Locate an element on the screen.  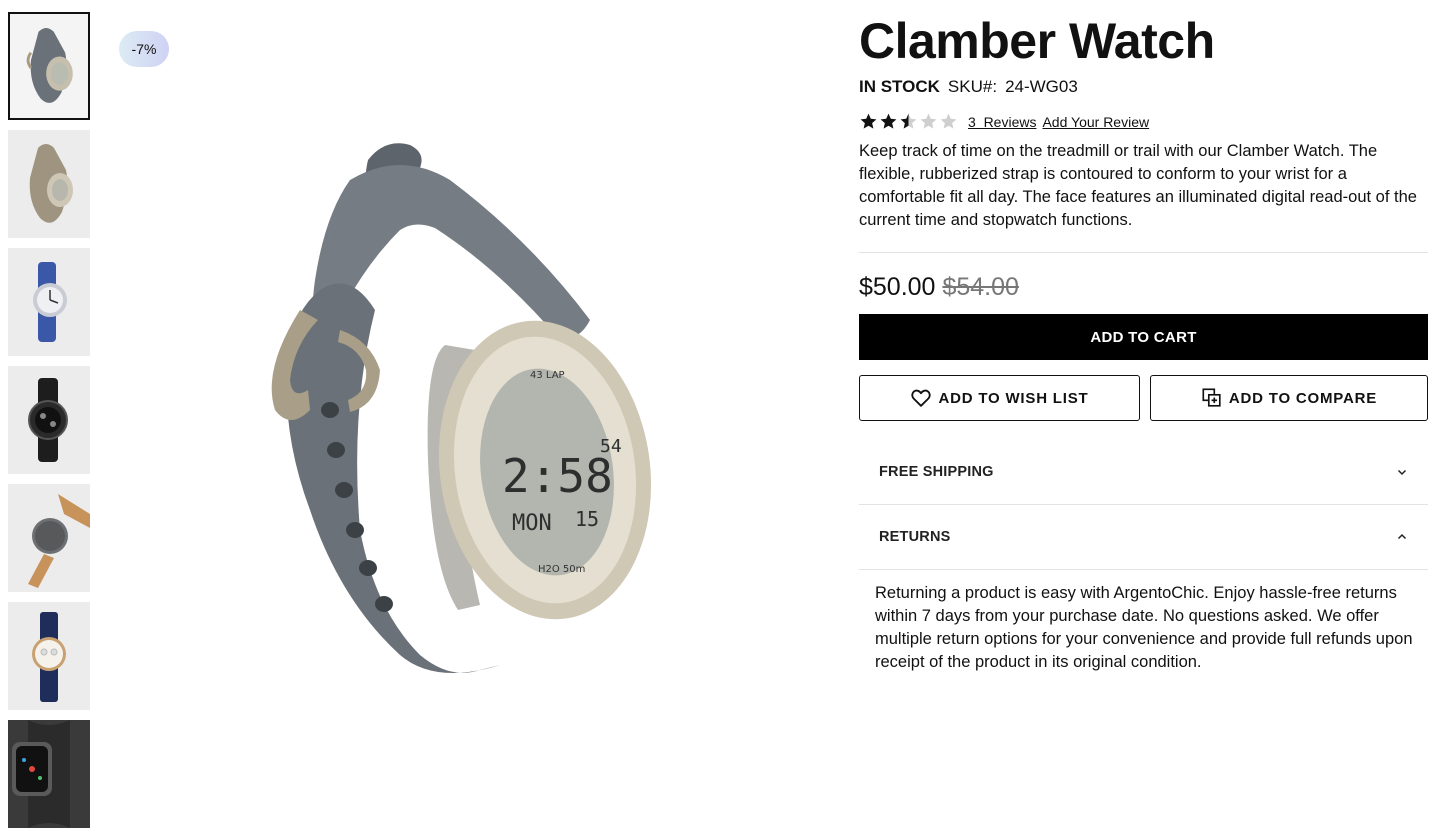
rating-row: 3 Reviews Add Your Review is located at coordinates (1007, 121).